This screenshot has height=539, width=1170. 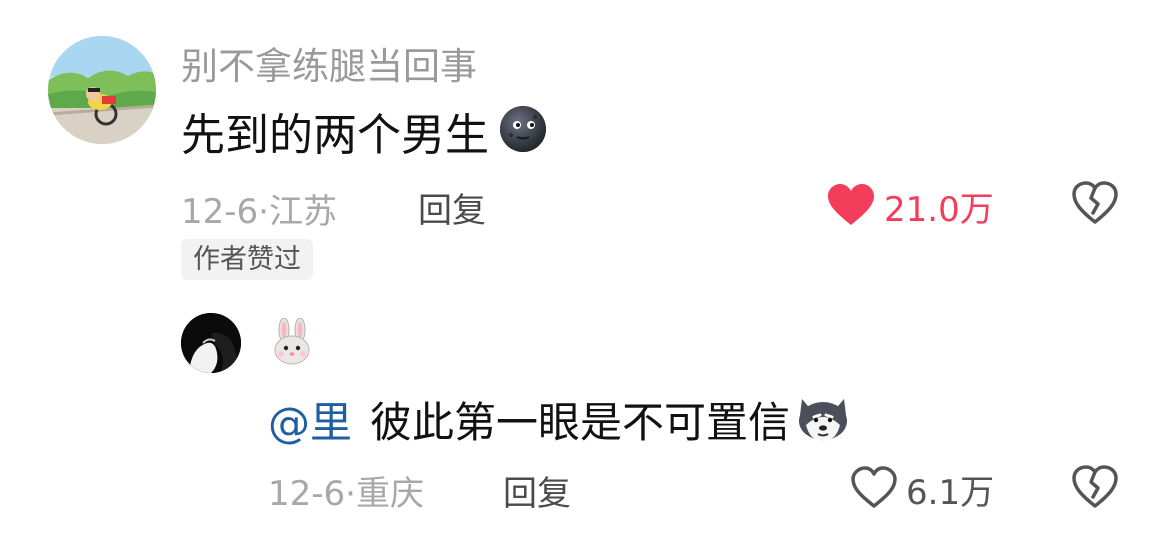 I want to click on reply-button: 回复, so click(x=452, y=207).